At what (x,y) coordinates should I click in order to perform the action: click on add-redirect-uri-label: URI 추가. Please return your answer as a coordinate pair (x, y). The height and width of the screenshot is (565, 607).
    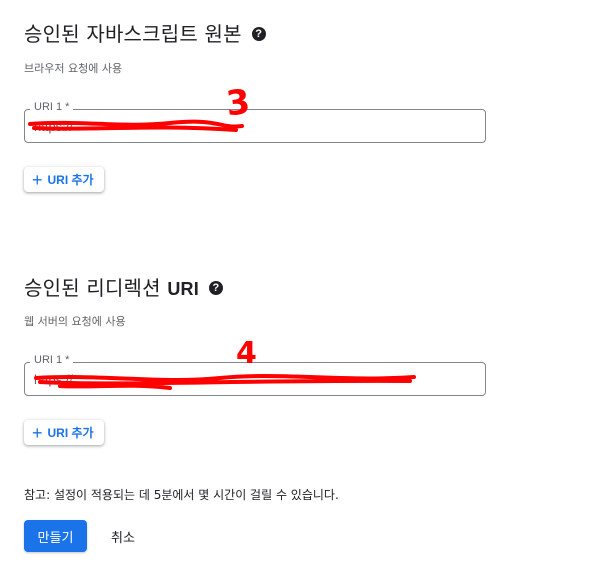
    Looking at the image, I should click on (70, 433).